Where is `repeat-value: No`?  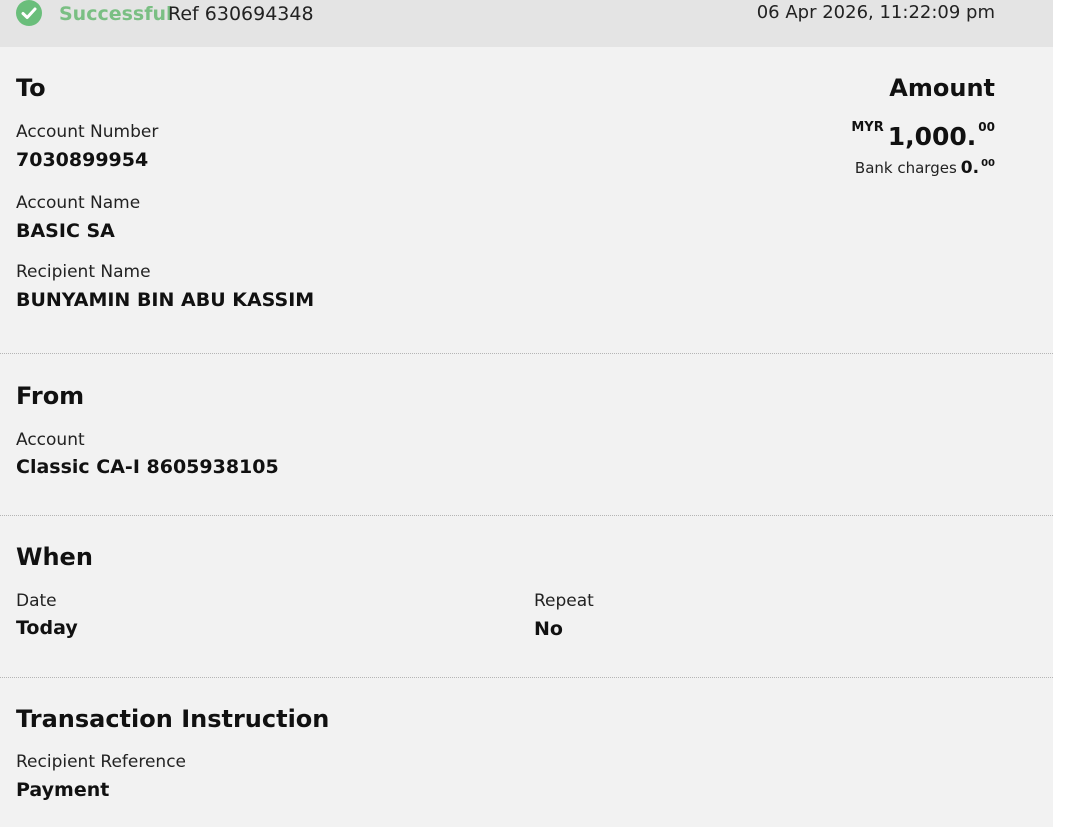
repeat-value: No is located at coordinates (548, 629).